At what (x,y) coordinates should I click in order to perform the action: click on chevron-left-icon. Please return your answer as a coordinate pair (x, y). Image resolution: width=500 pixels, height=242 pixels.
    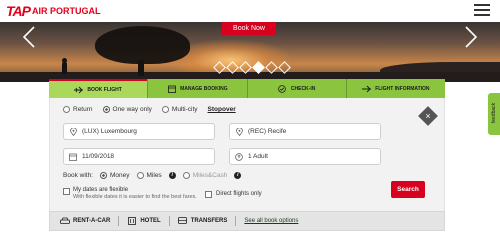
    Looking at the image, I should click on (29, 37).